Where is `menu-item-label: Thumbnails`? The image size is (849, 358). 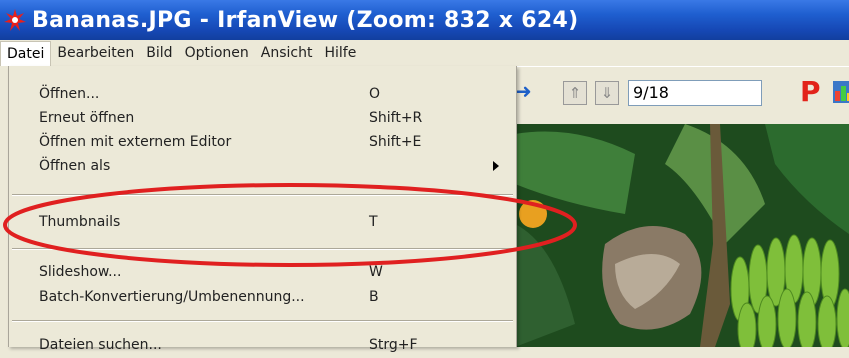 menu-item-label: Thumbnails is located at coordinates (80, 222).